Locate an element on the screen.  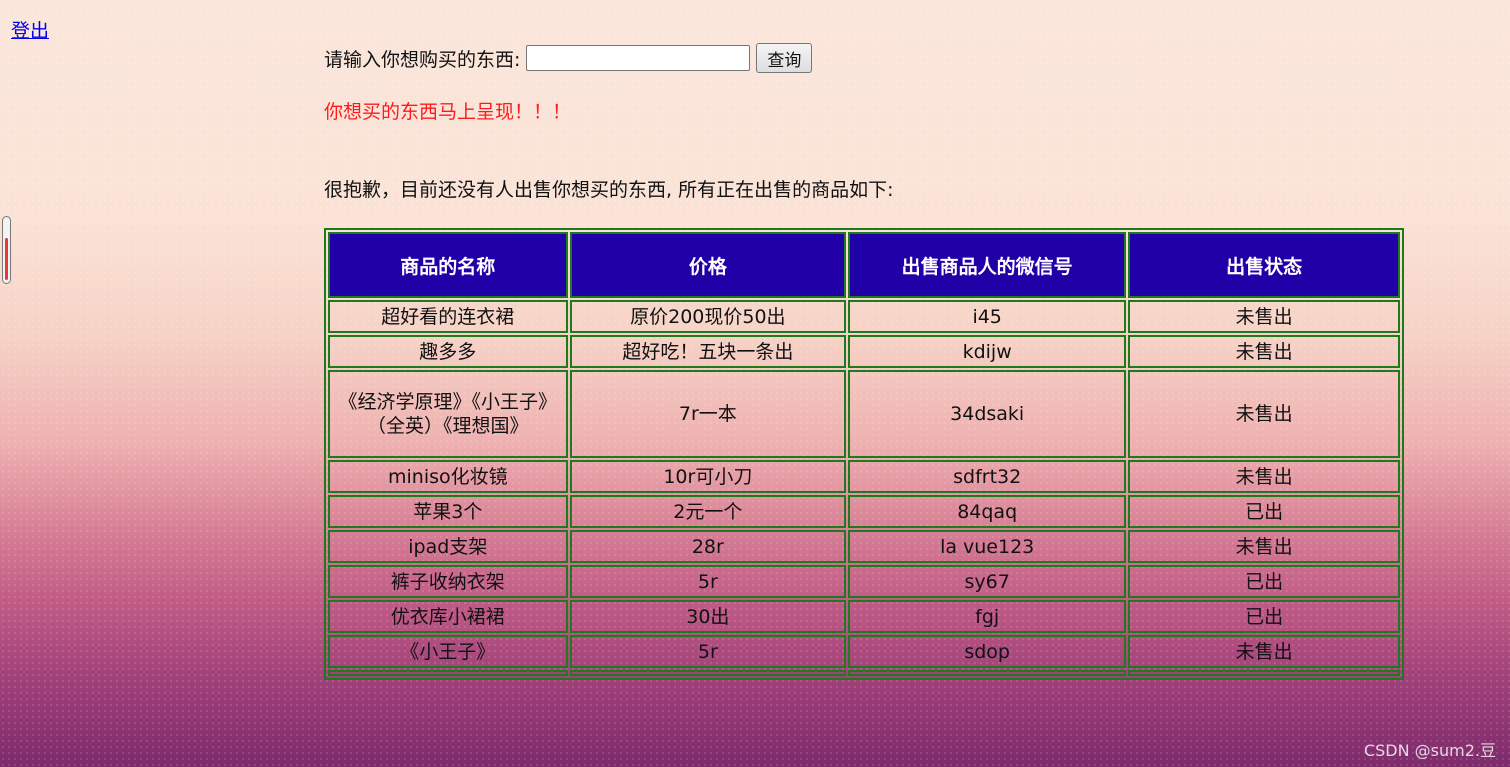
cell-name: 苹果3个 is located at coordinates (448, 511).